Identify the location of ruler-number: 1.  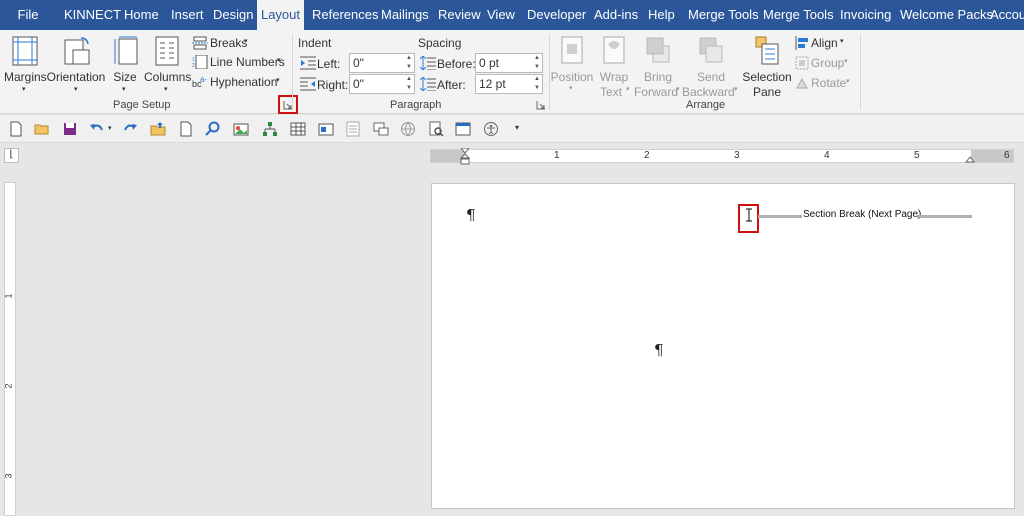
(557, 155).